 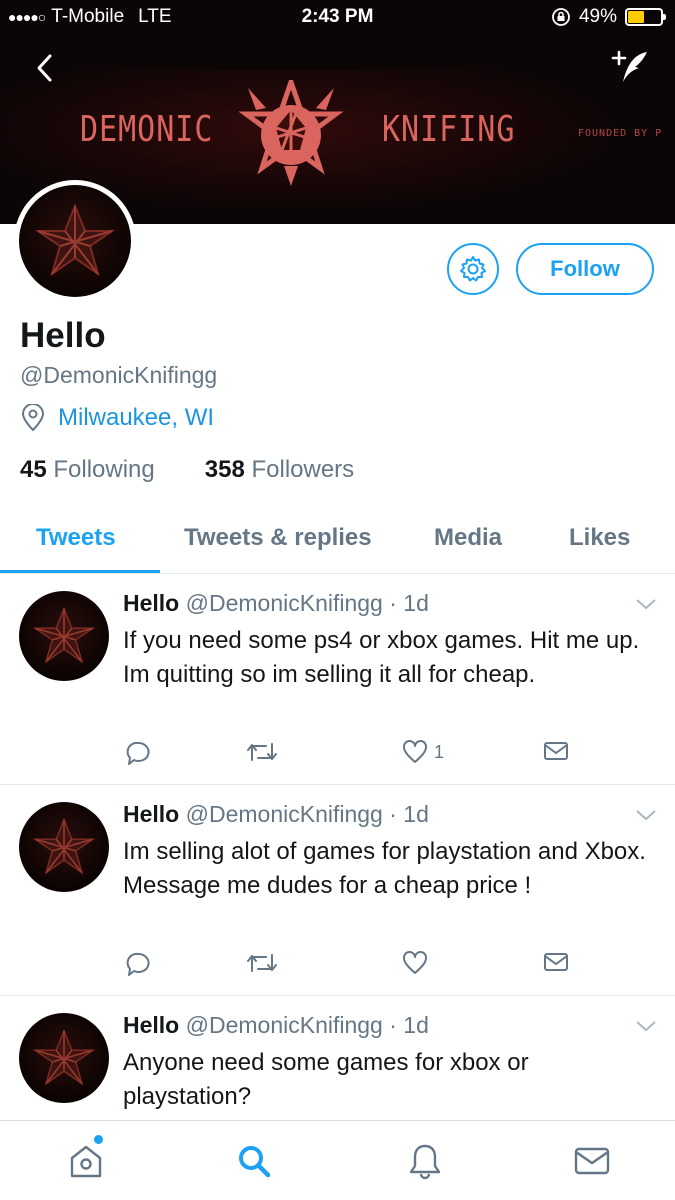 I want to click on mail-icon, so click(x=592, y=1161).